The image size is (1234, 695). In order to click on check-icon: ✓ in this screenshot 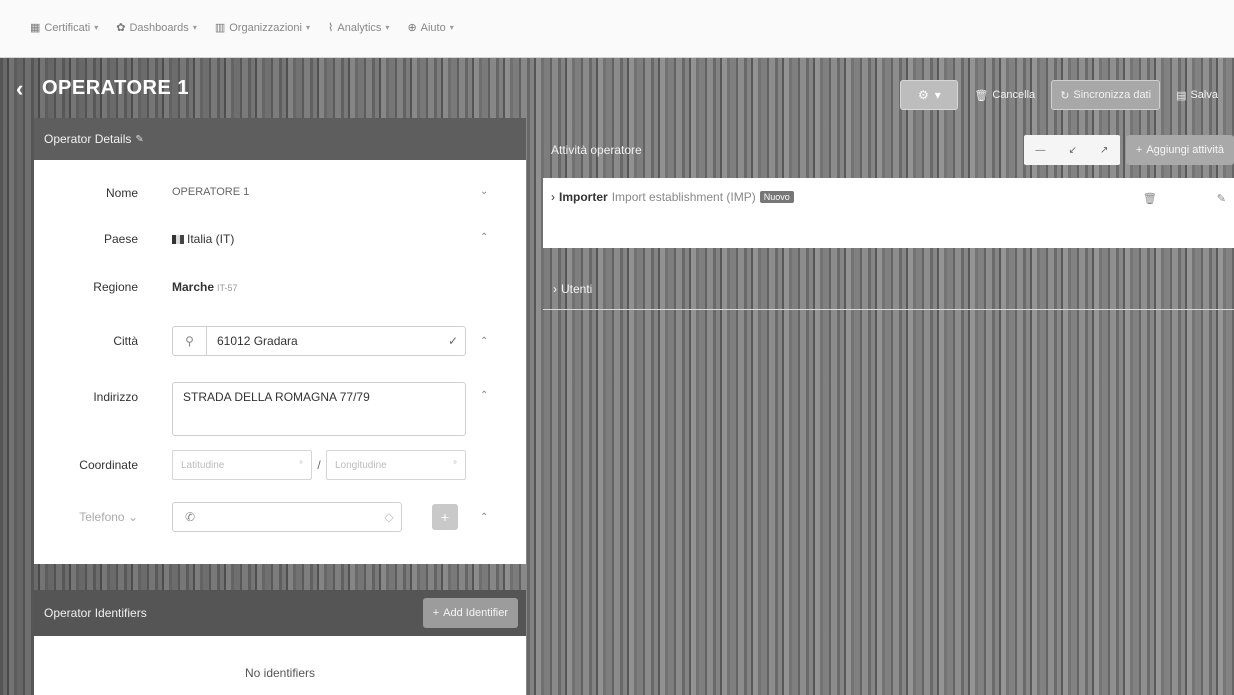, I will do `click(453, 341)`.